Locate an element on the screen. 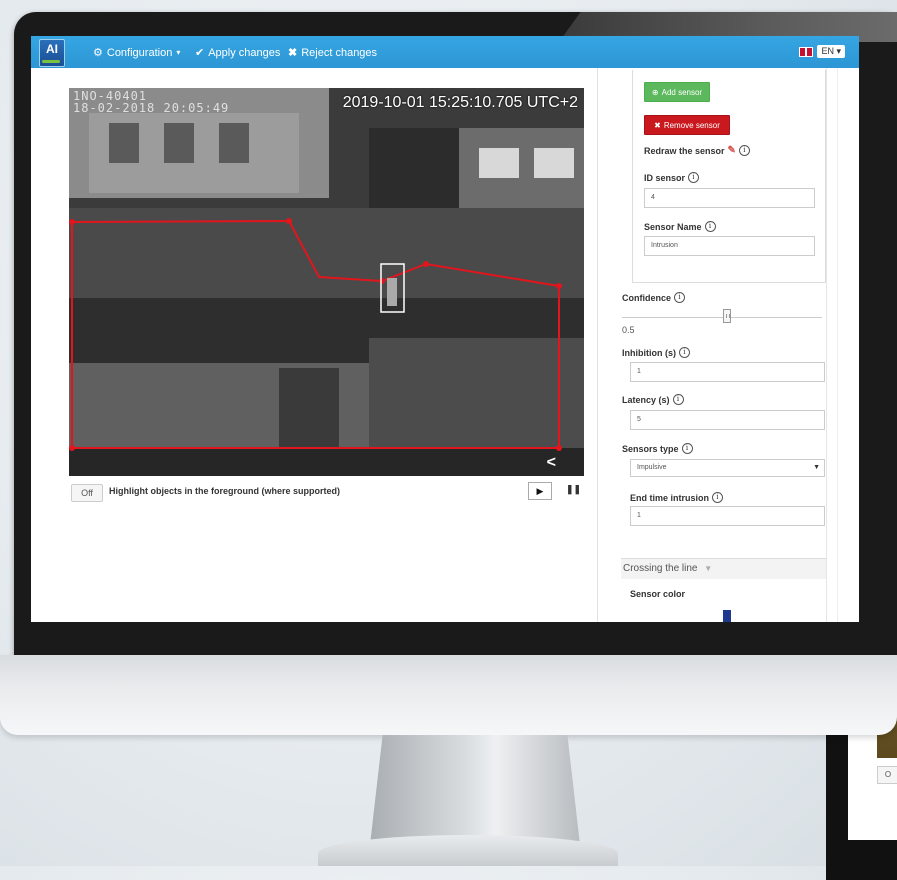 The image size is (897, 880). latency-label-row: Latency (s) i is located at coordinates (653, 399).